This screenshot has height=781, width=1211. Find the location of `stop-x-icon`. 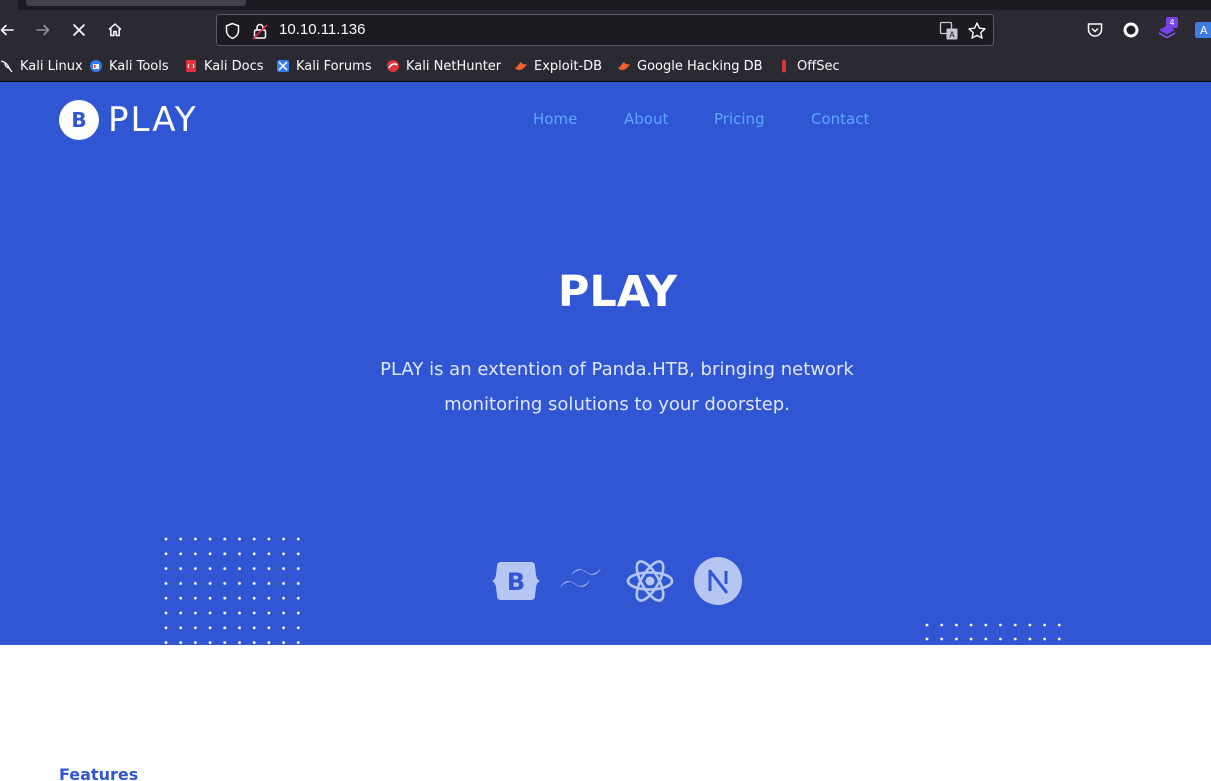

stop-x-icon is located at coordinates (79, 30).